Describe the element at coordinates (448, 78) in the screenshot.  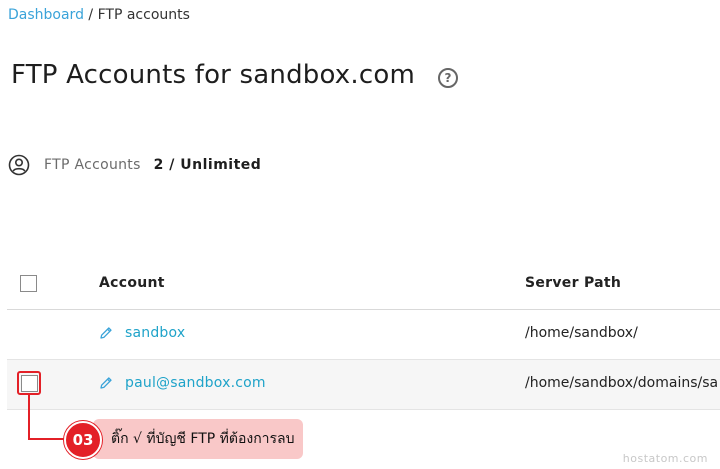
I see `question-circle-icon: ?` at that location.